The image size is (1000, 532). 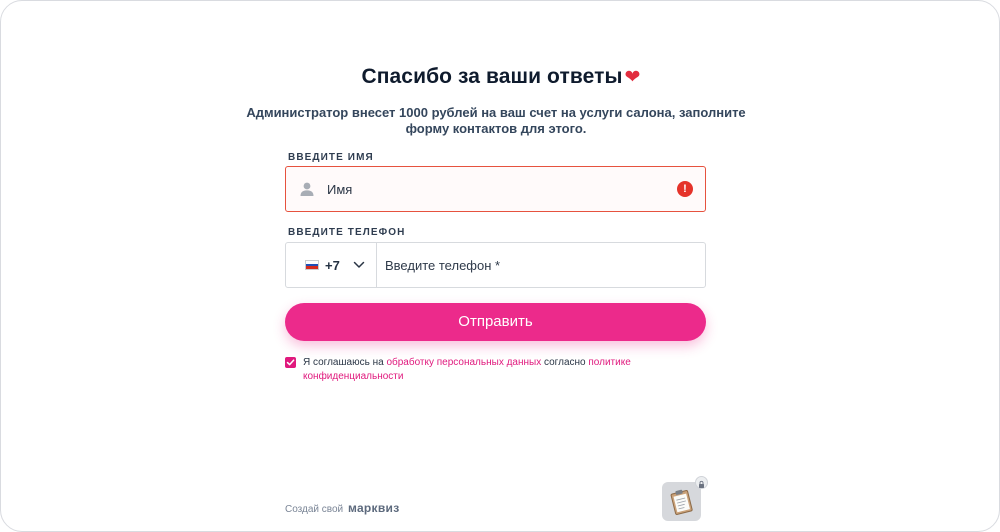 I want to click on country-code: +7, so click(x=332, y=265).